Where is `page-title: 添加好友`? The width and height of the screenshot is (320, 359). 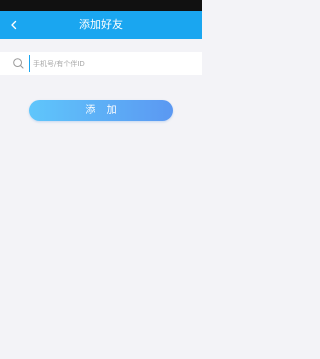 page-title: 添加好友 is located at coordinates (101, 24).